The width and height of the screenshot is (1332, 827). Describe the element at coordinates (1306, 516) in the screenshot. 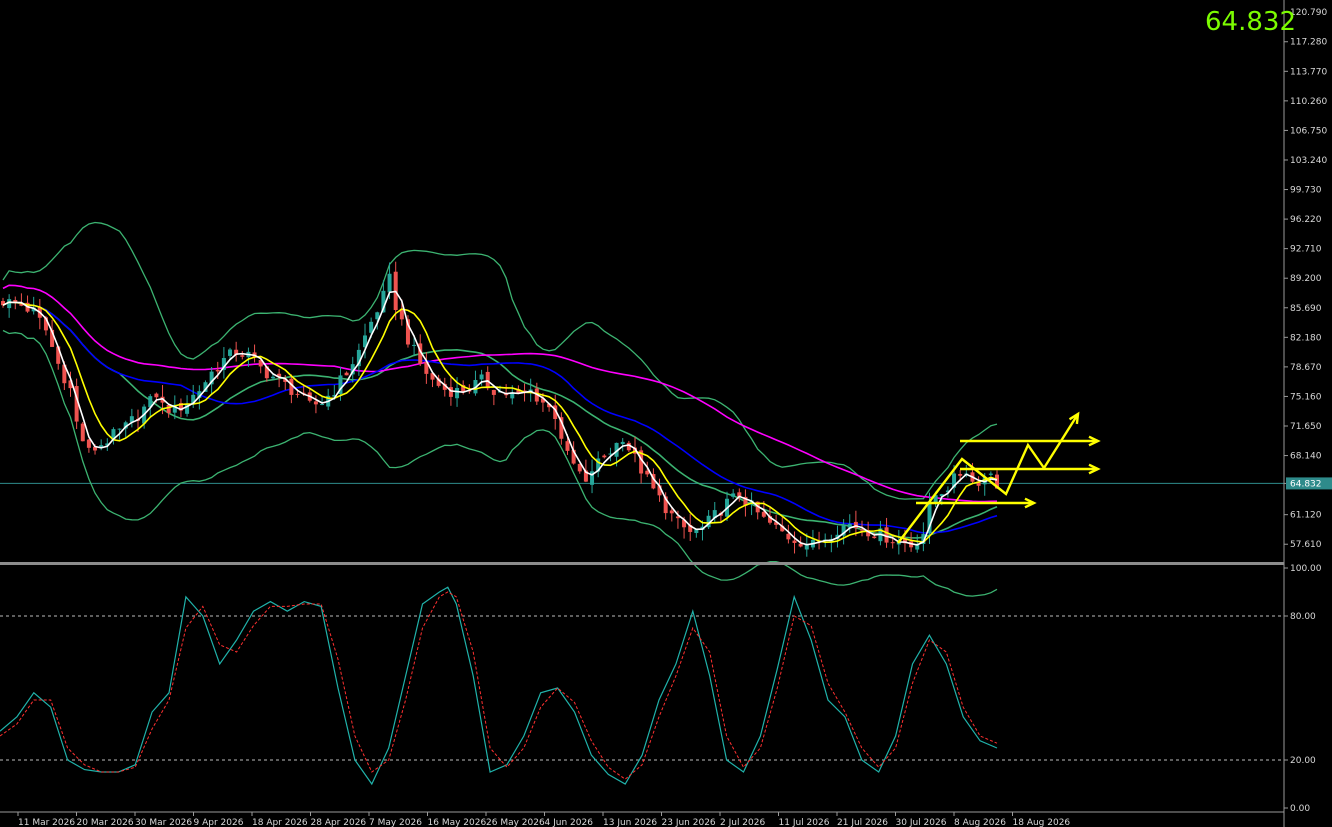

I see `price-tick-label: 61.120` at that location.